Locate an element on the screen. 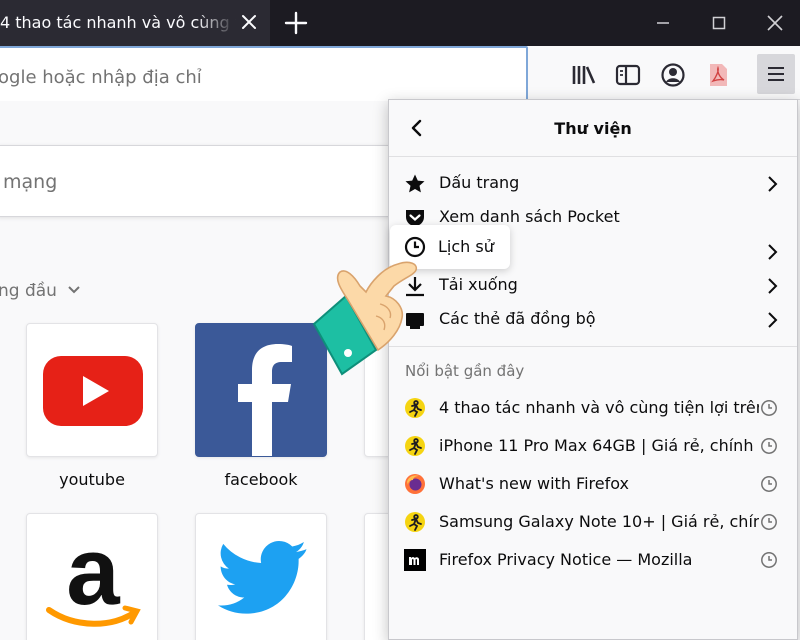 The width and height of the screenshot is (800, 640). menu-item-label: Dấu trang is located at coordinates (479, 182).